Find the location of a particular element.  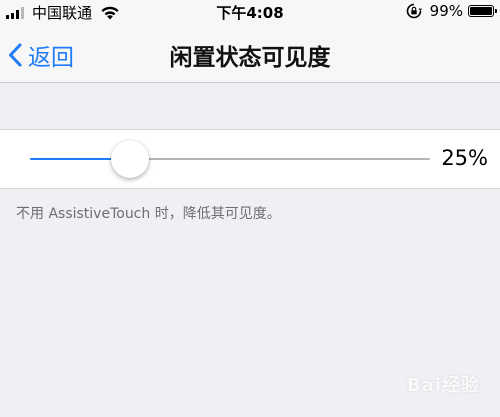

status-bar: 中国联通 下午4:08 99% is located at coordinates (250, 12).